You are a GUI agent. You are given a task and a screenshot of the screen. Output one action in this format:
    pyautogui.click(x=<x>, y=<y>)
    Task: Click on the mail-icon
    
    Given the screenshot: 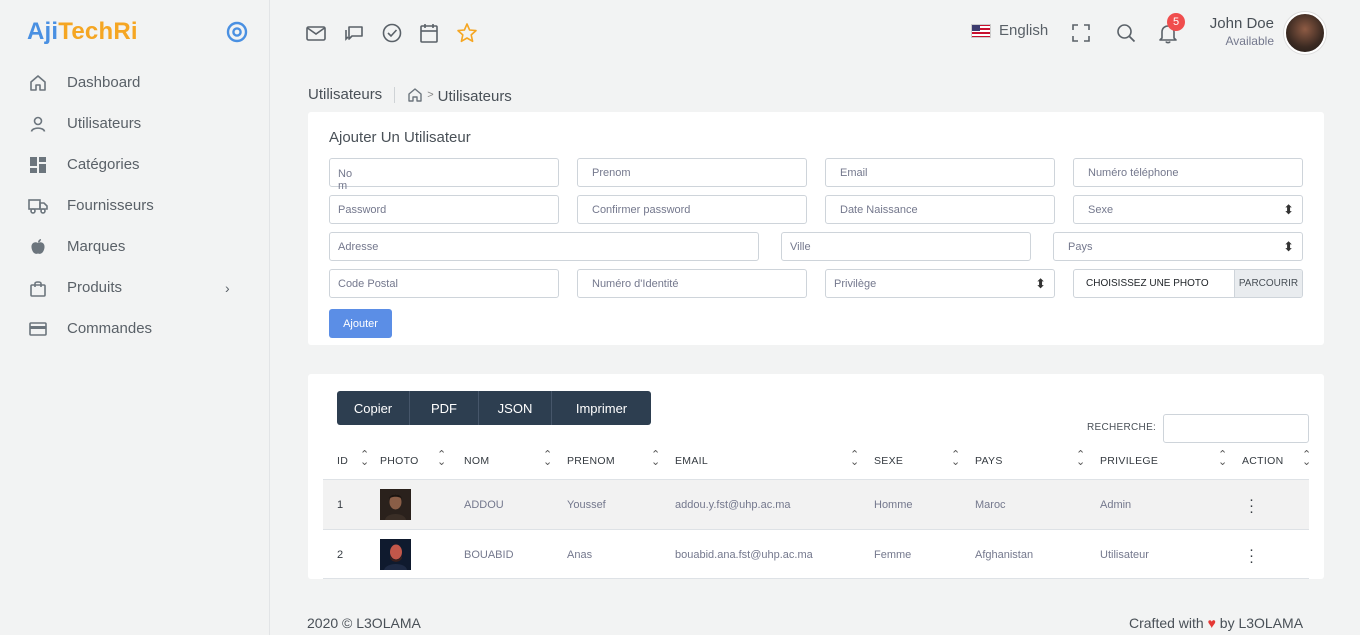 What is the action you would take?
    pyautogui.click(x=316, y=33)
    